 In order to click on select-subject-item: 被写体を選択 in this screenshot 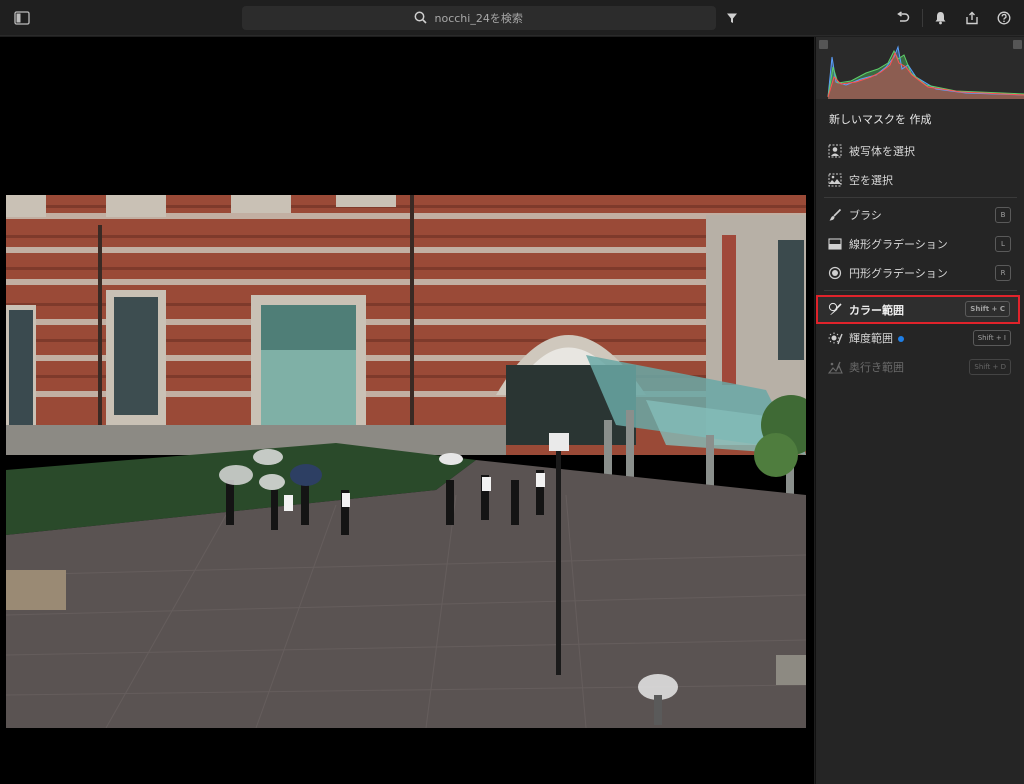, I will do `click(920, 151)`.